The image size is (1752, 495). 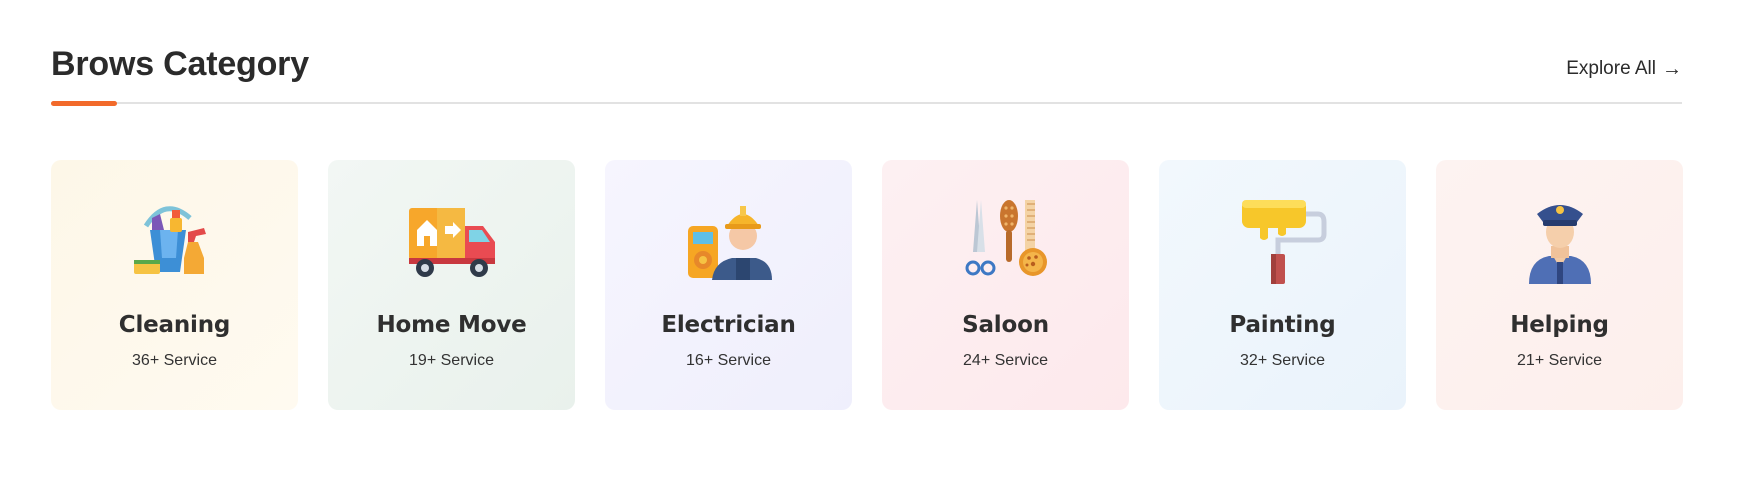 What do you see at coordinates (1672, 69) in the screenshot?
I see `arrow-right-icon: →` at bounding box center [1672, 69].